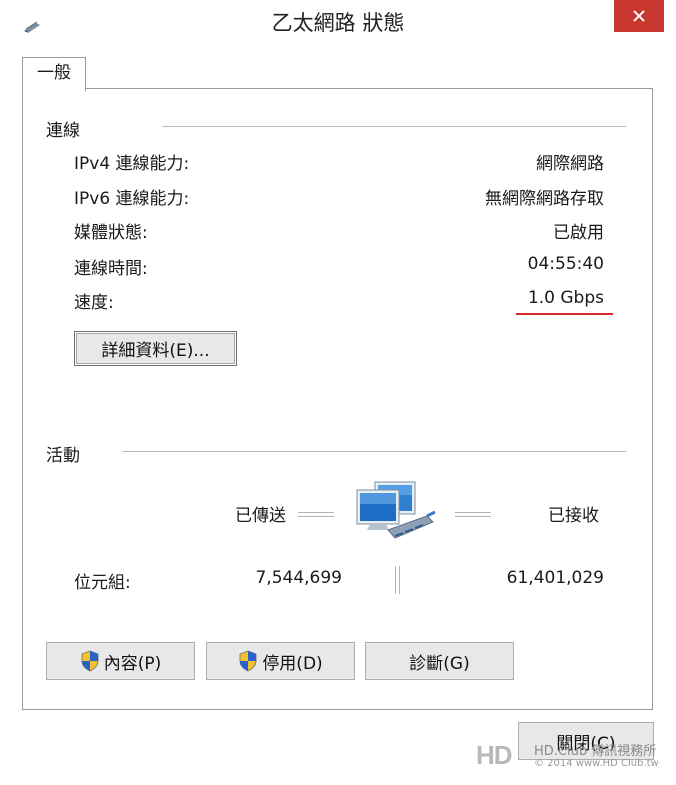 This screenshot has height=785, width=676. What do you see at coordinates (63, 131) in the screenshot?
I see `connection-section-title: 連線` at bounding box center [63, 131].